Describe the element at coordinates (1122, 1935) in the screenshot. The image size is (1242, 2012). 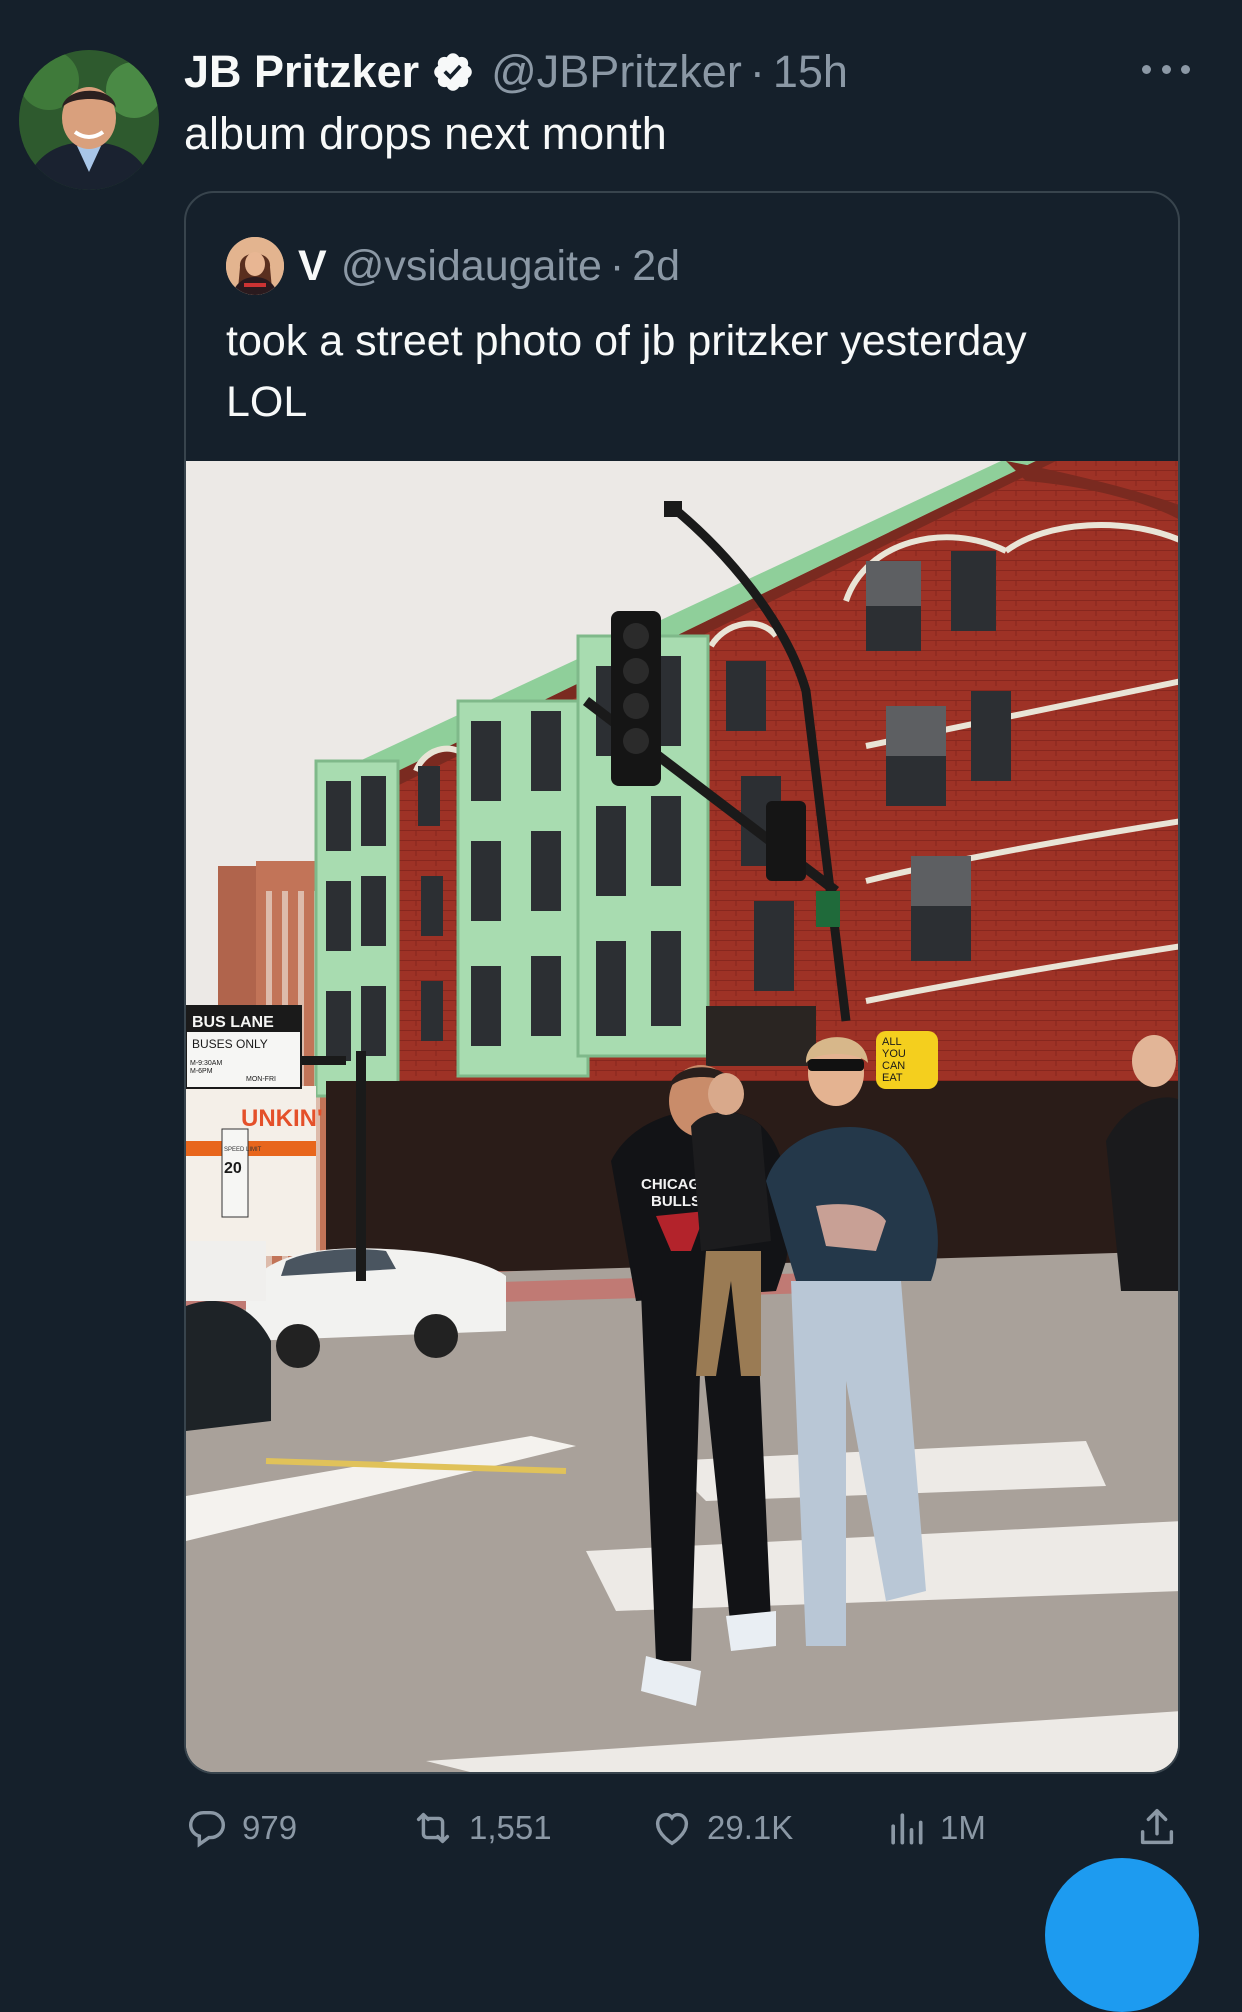
I see `compose-button` at that location.